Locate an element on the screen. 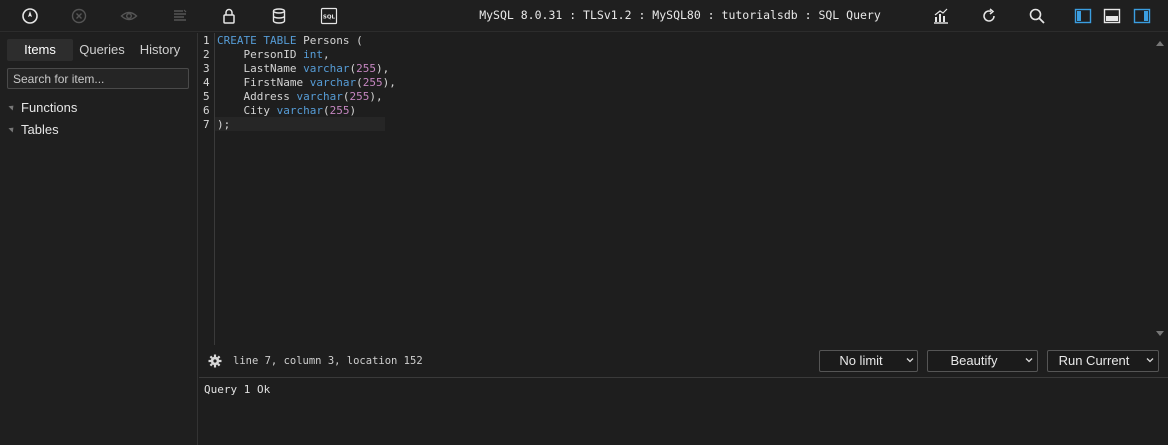  tree-item-tables: Tables is located at coordinates (33, 129).